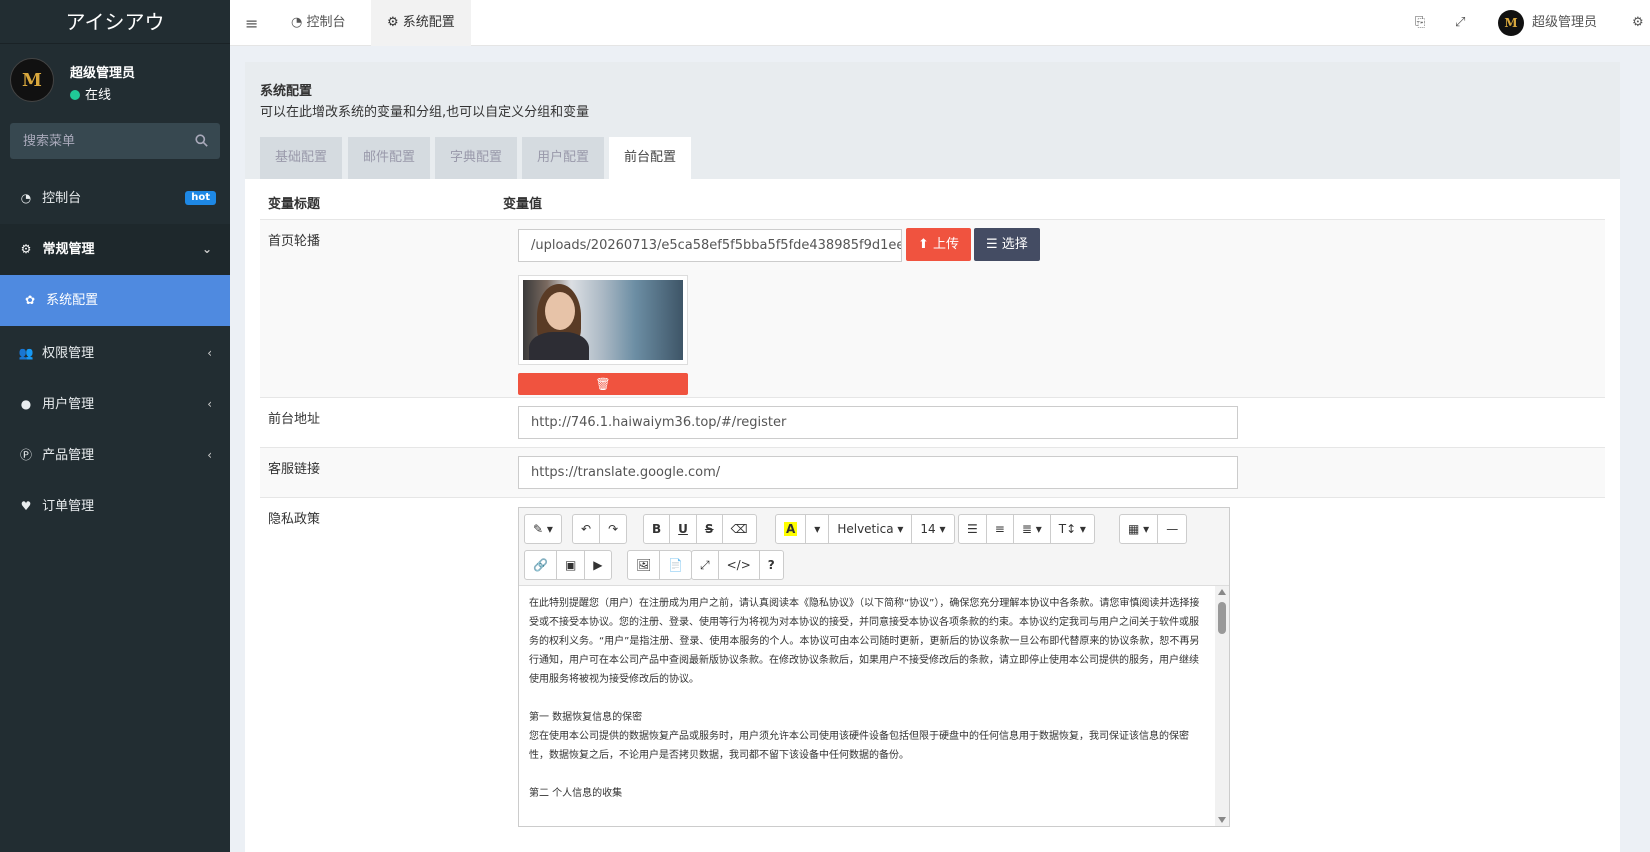 The height and width of the screenshot is (852, 1650). I want to click on code-view-icon: </>, so click(739, 565).